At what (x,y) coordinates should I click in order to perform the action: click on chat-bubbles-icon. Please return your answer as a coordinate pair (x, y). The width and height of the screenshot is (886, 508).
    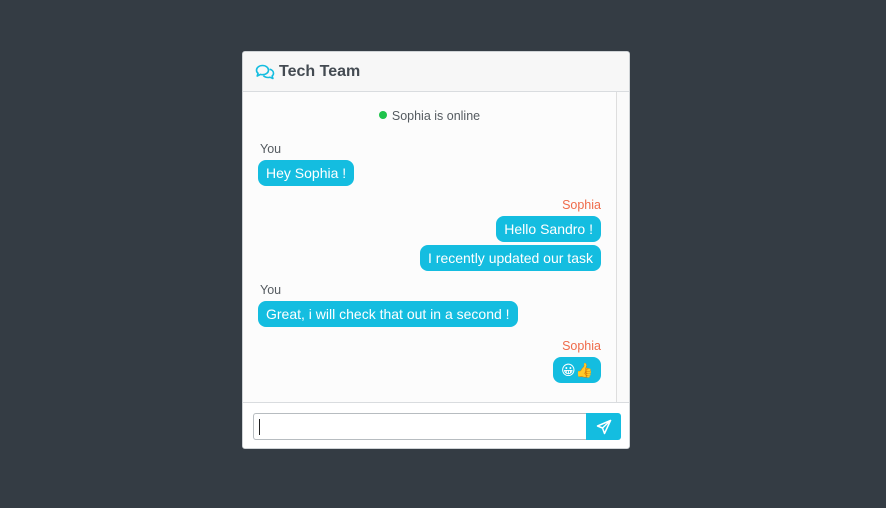
    Looking at the image, I should click on (265, 72).